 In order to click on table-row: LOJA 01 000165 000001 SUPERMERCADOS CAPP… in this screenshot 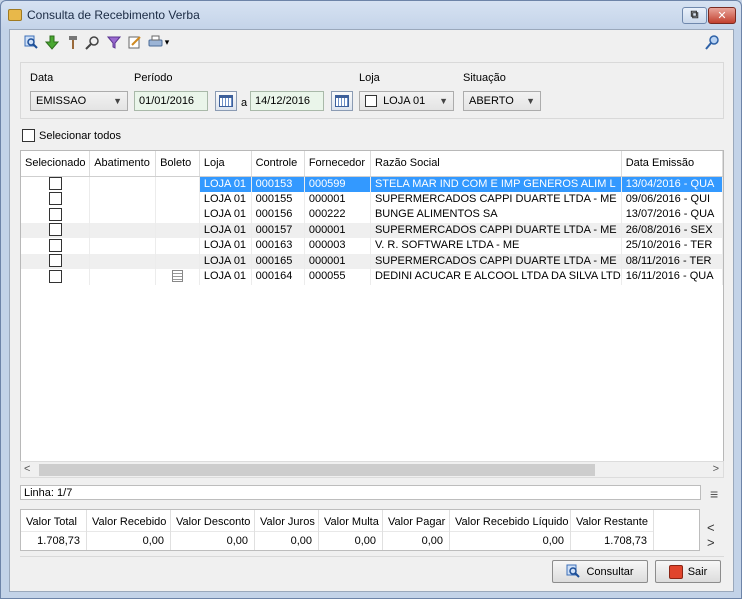, I will do `click(372, 261)`.